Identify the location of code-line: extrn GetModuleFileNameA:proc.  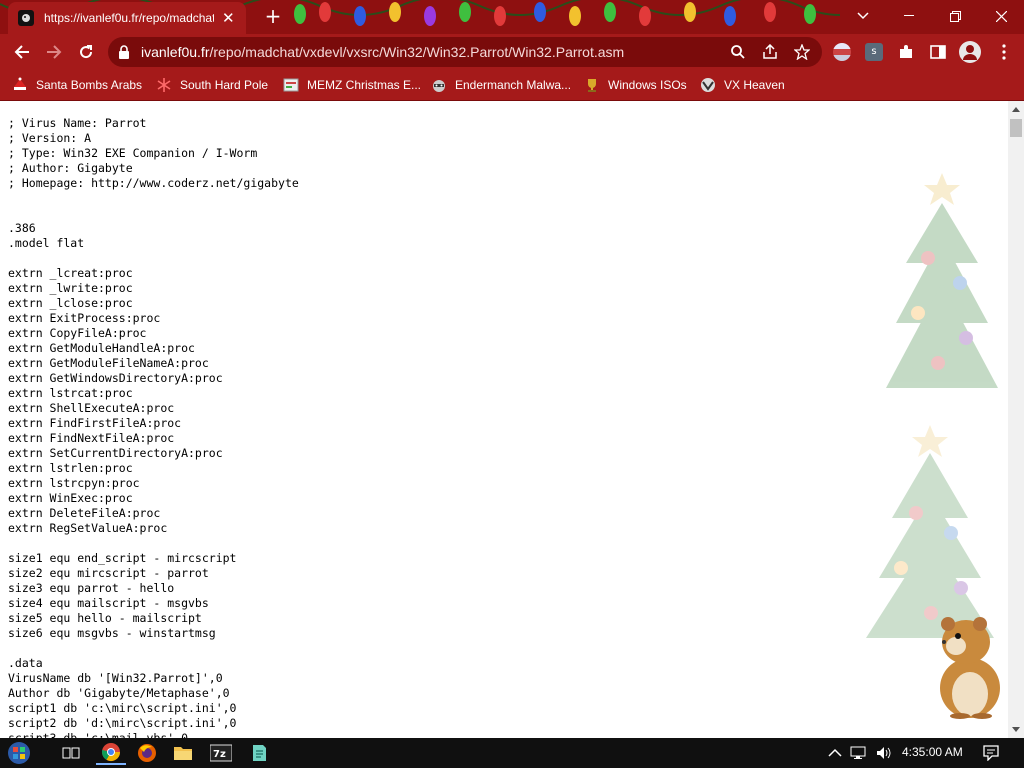
(108, 363).